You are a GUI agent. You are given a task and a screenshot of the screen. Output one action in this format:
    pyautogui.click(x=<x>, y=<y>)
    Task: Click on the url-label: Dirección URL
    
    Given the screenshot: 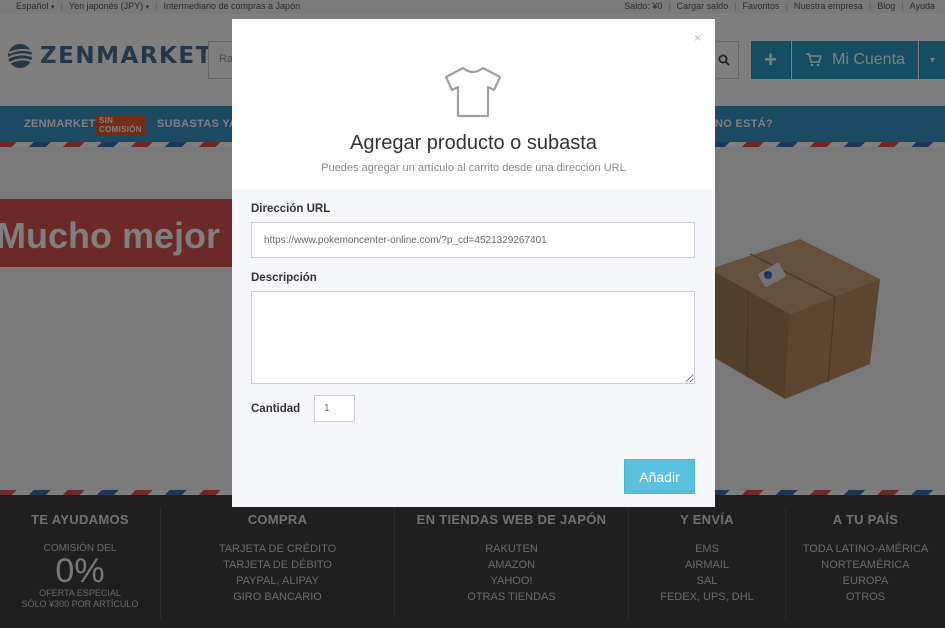 What is the action you would take?
    pyautogui.click(x=291, y=209)
    